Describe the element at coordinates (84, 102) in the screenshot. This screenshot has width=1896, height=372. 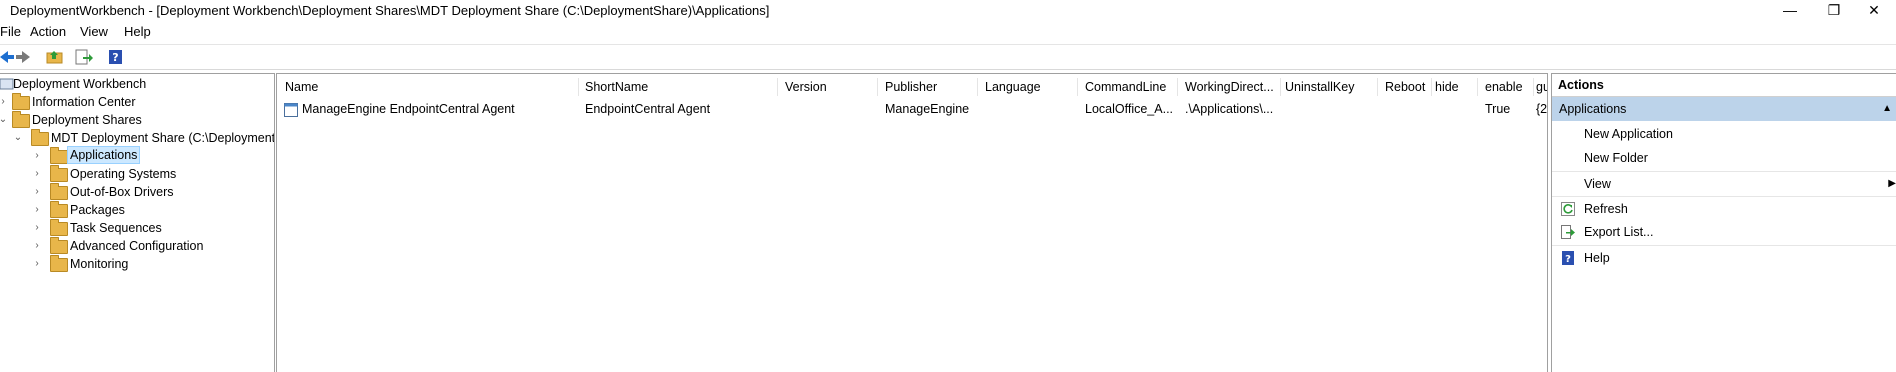
I see `tree-label: Information Center` at that location.